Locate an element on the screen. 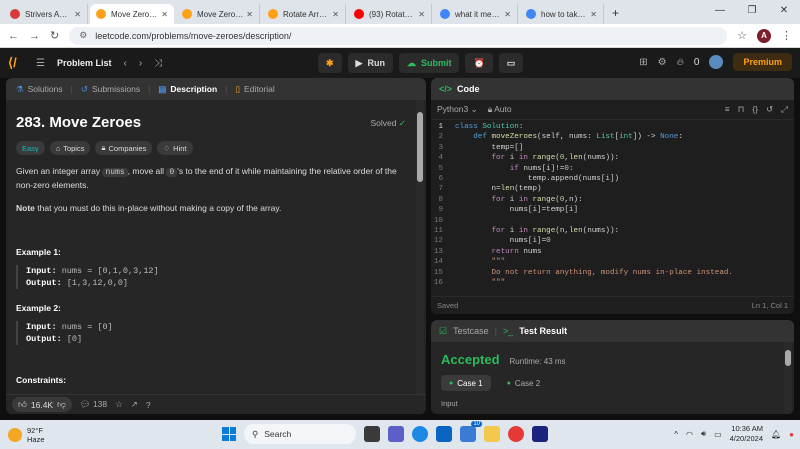  thumbs-down-icon: 👎︎ is located at coordinates (61, 404).